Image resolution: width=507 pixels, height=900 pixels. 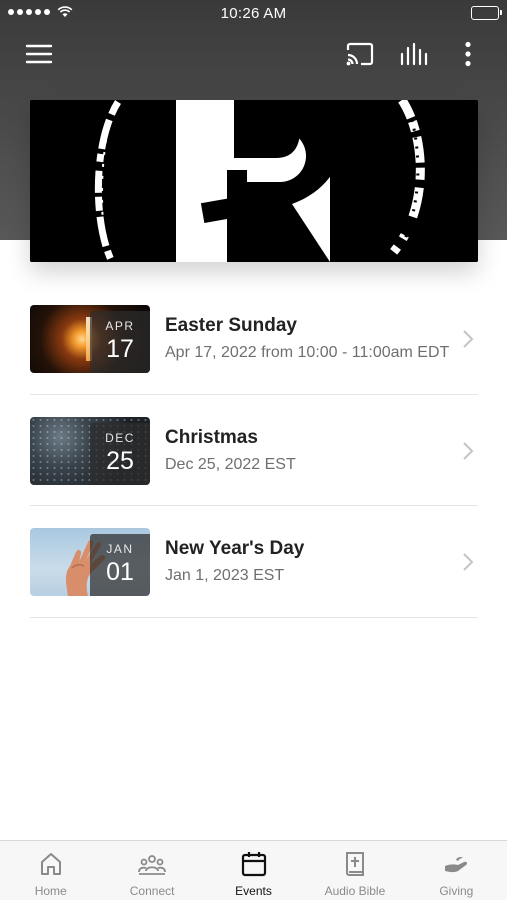 What do you see at coordinates (120, 549) in the screenshot?
I see `event-month: JAN` at bounding box center [120, 549].